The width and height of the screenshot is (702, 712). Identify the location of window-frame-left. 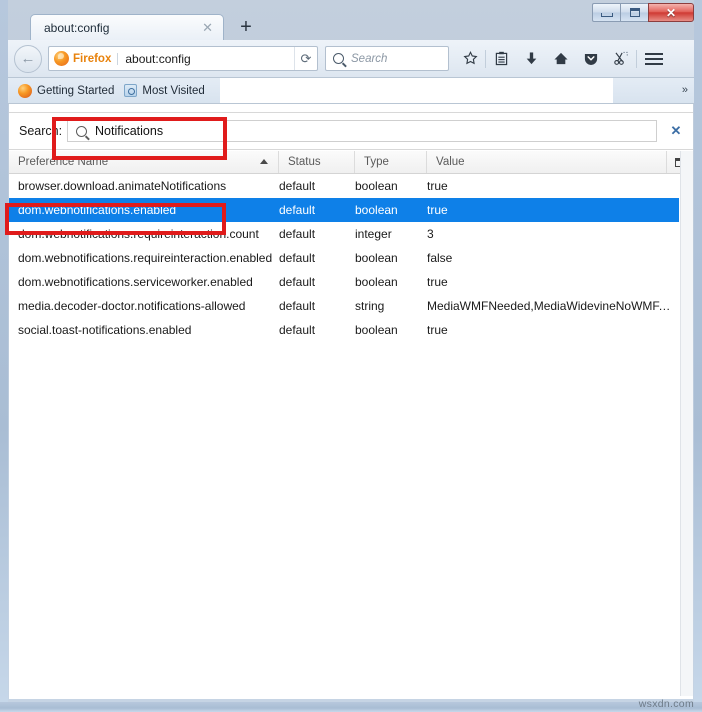
(4, 356).